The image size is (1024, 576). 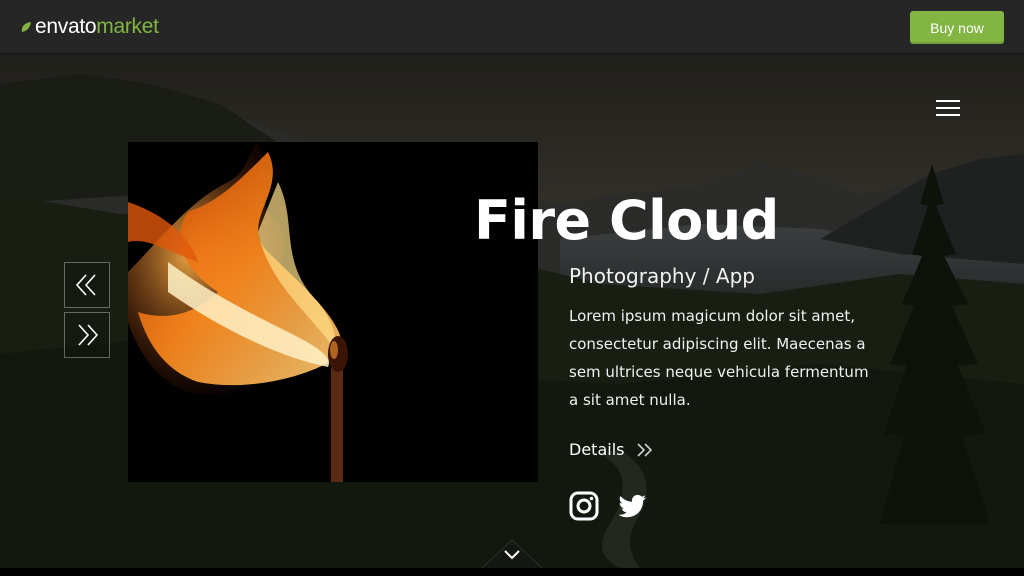 I want to click on top-bar: envato market Buy now, so click(x=512, y=27).